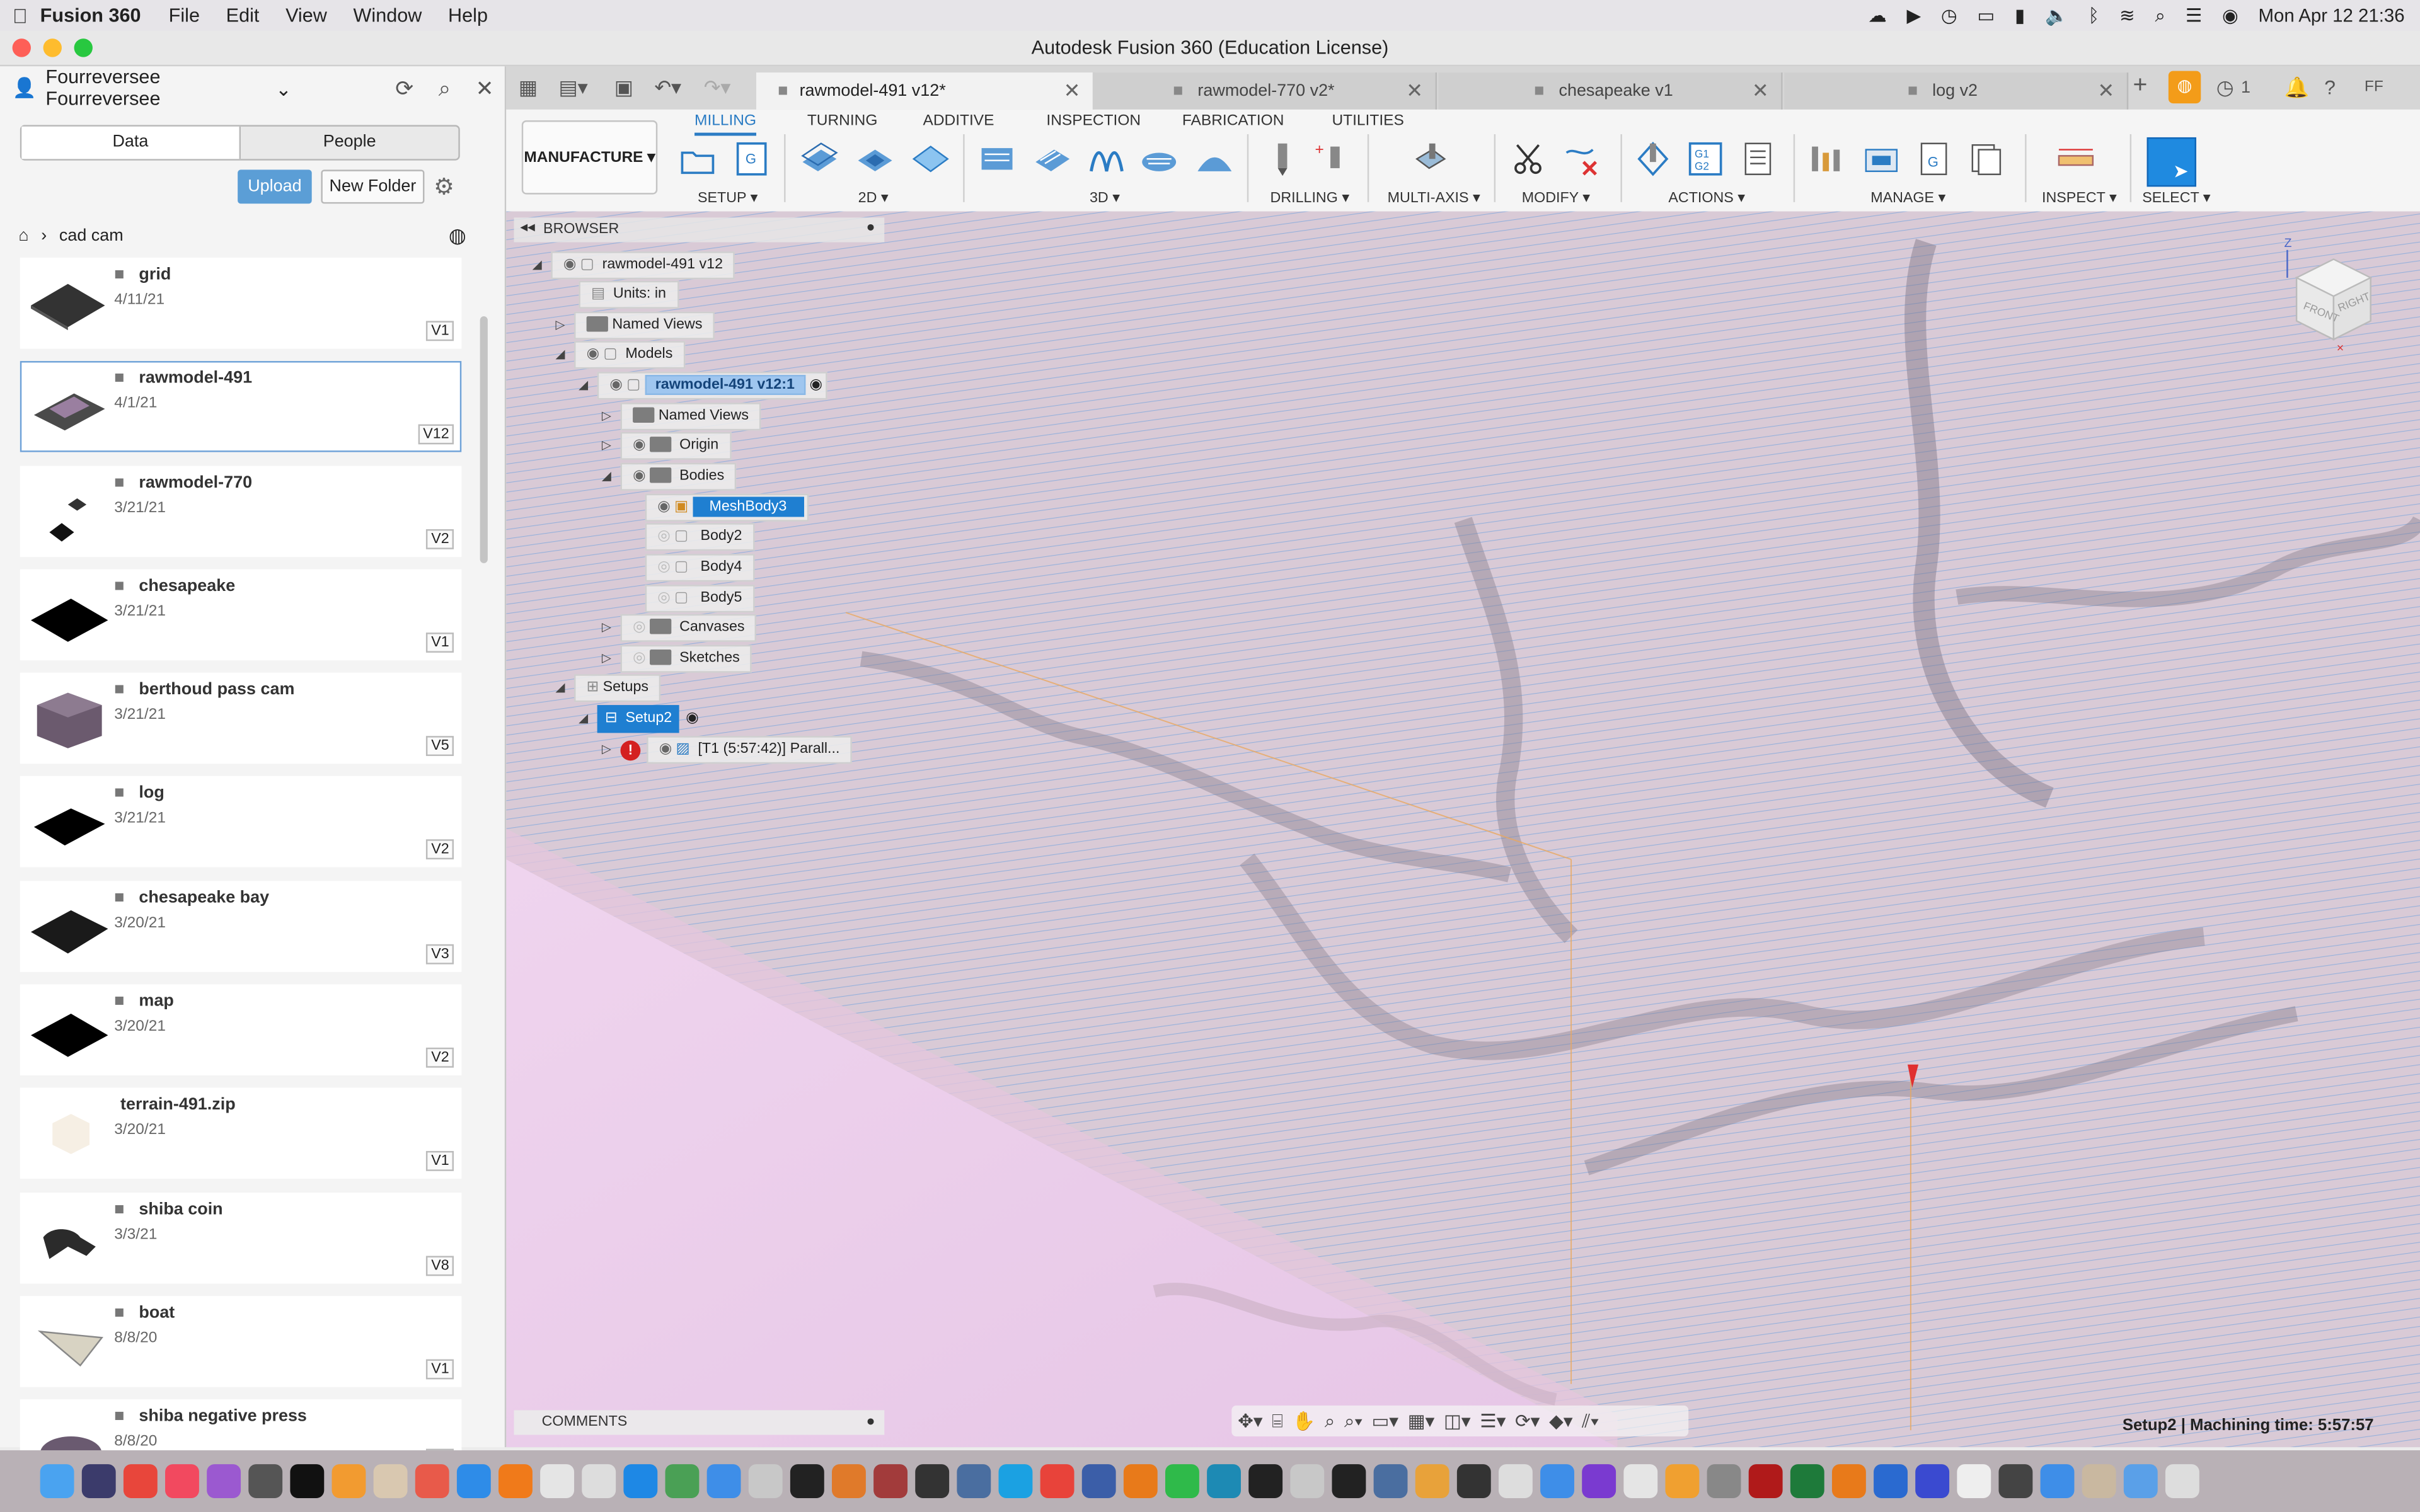 Image resolution: width=2420 pixels, height=1512 pixels. I want to click on file-list-scrollbar, so click(484, 439).